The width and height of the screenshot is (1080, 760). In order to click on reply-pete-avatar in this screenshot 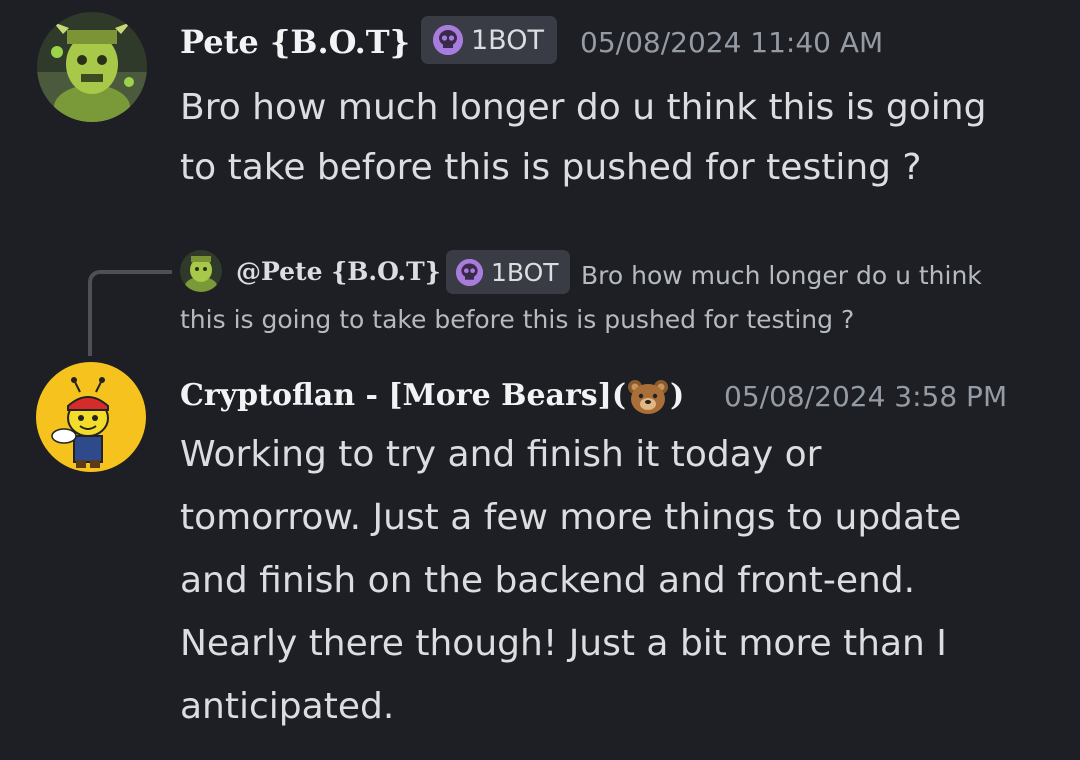, I will do `click(201, 271)`.